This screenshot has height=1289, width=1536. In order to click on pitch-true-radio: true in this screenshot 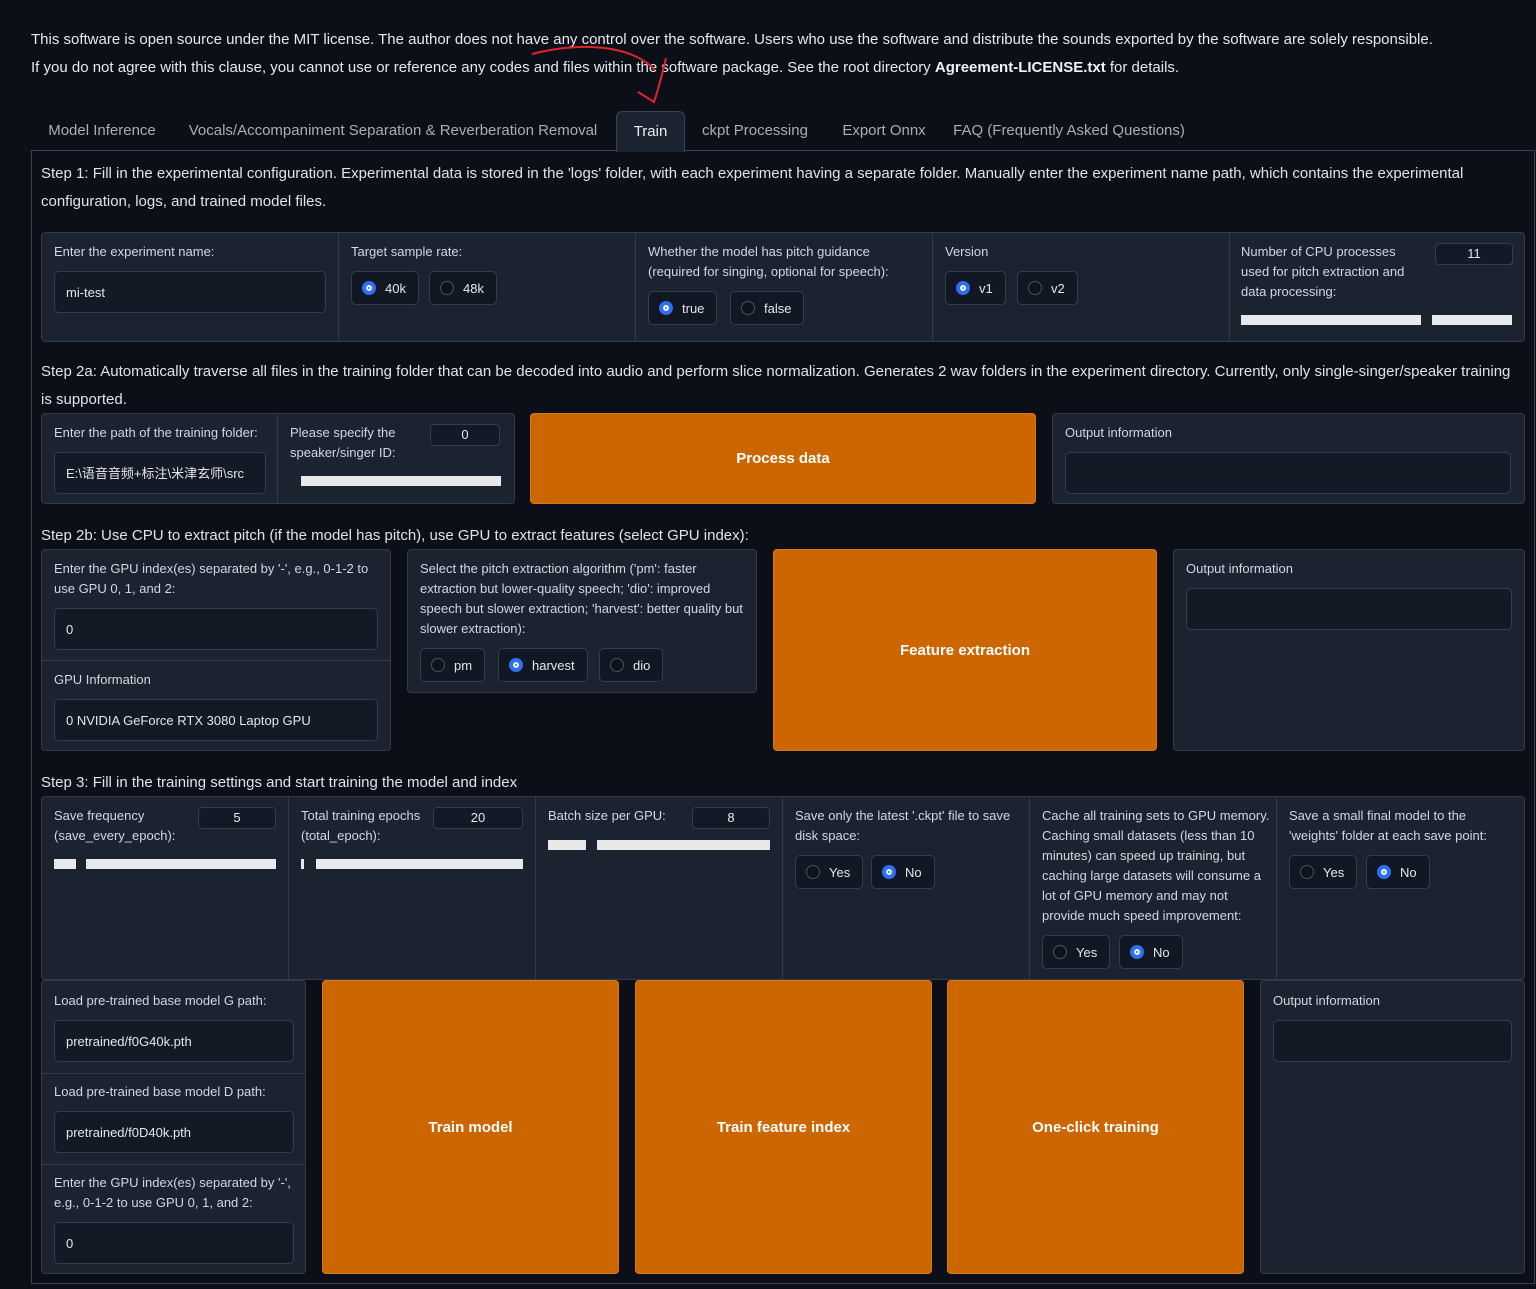, I will do `click(683, 308)`.